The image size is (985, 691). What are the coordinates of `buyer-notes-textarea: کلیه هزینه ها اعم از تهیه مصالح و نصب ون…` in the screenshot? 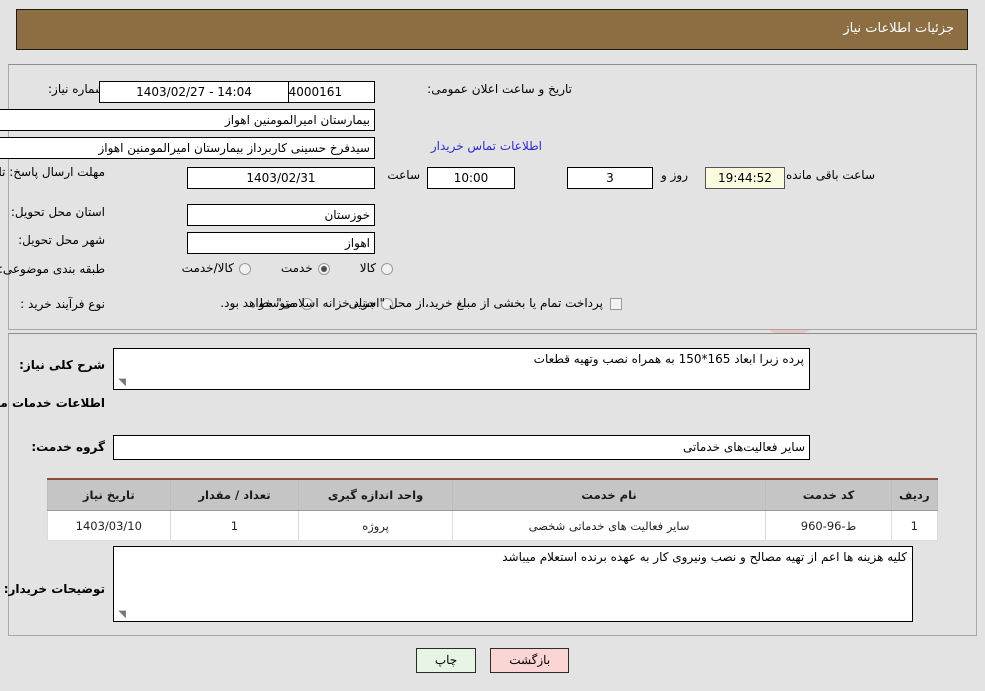 It's located at (513, 584).